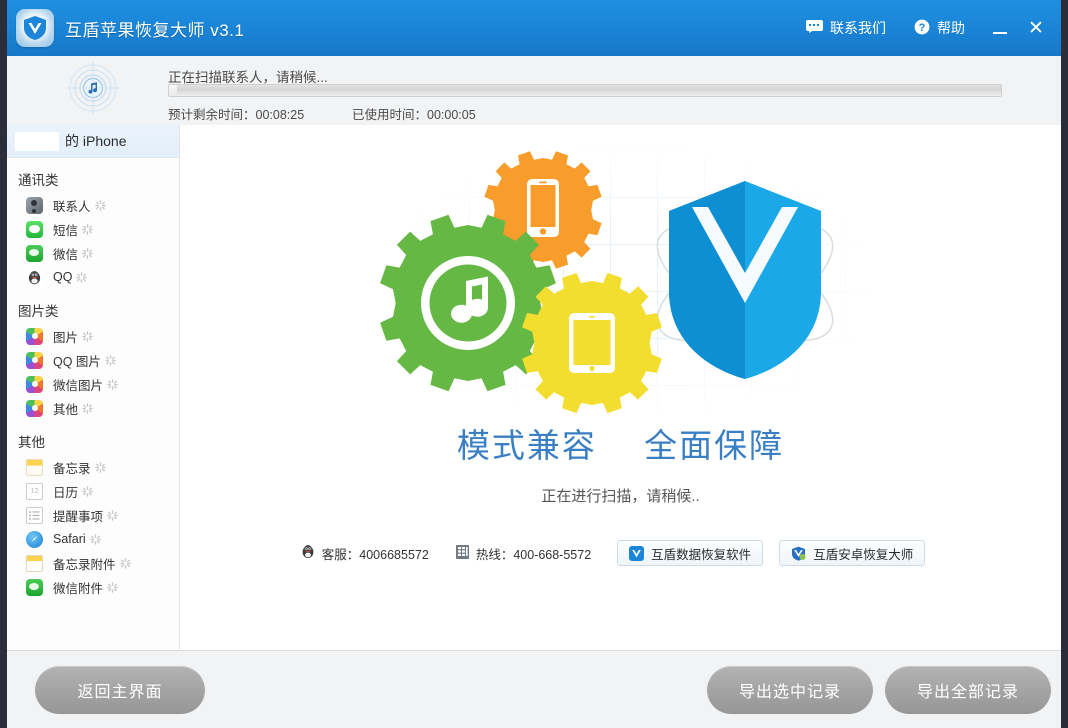 The width and height of the screenshot is (1068, 728). What do you see at coordinates (951, 28) in the screenshot?
I see `help-label: 帮助` at bounding box center [951, 28].